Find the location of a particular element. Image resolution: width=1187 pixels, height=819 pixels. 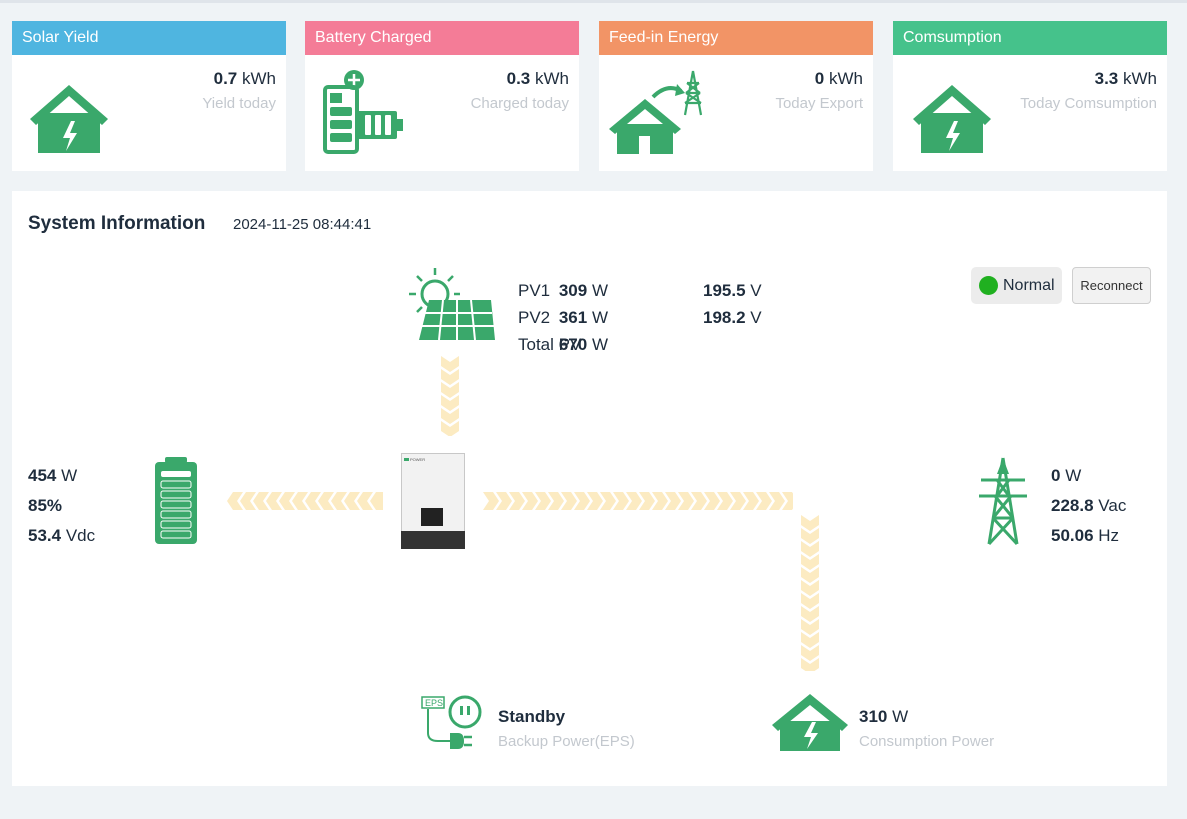

card-consumption: Comsumption 3.3 kWh Today Comsumption is located at coordinates (1030, 96).